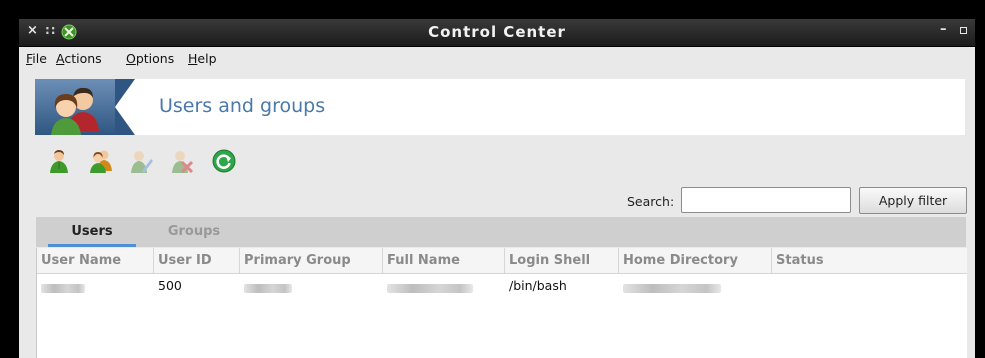 This screenshot has width=985, height=358. What do you see at coordinates (75, 111) in the screenshot?
I see `users-groups-icon` at bounding box center [75, 111].